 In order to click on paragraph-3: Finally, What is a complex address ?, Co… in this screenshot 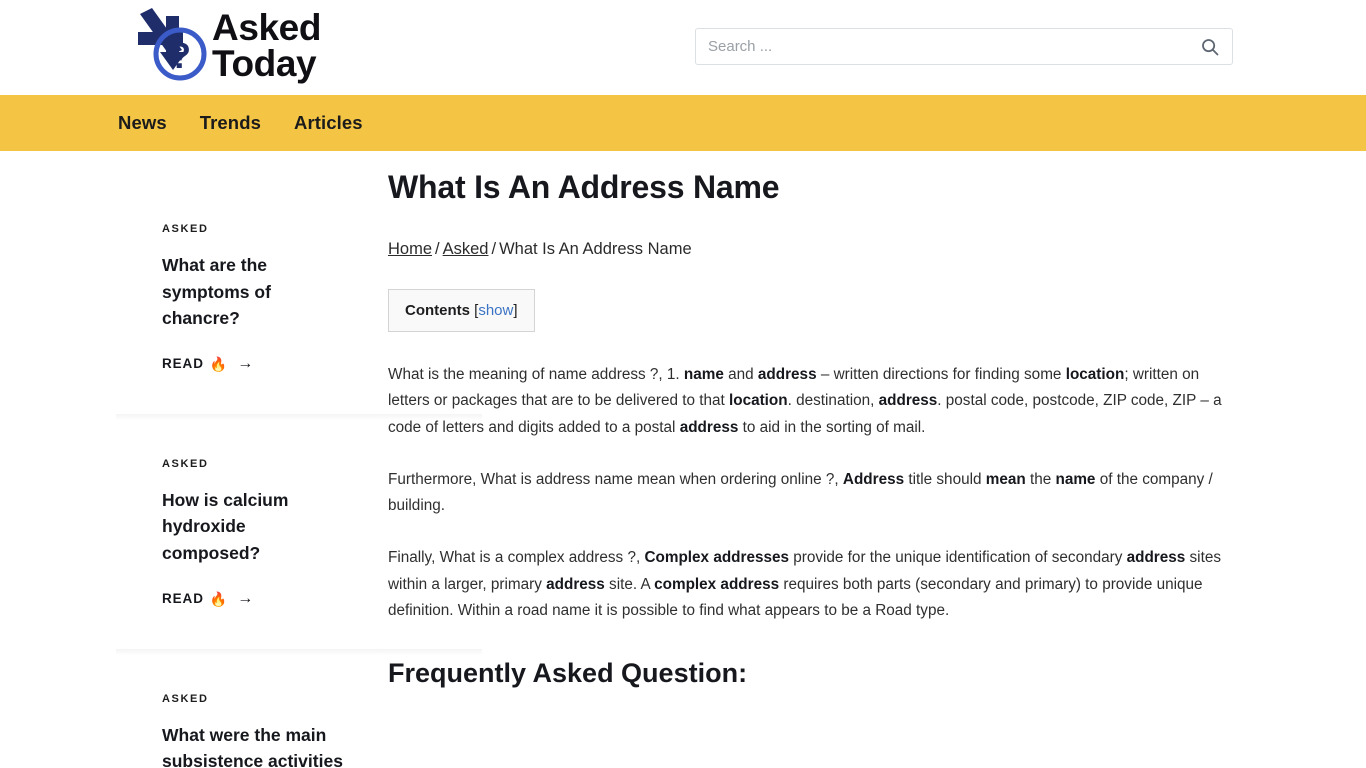, I will do `click(804, 584)`.